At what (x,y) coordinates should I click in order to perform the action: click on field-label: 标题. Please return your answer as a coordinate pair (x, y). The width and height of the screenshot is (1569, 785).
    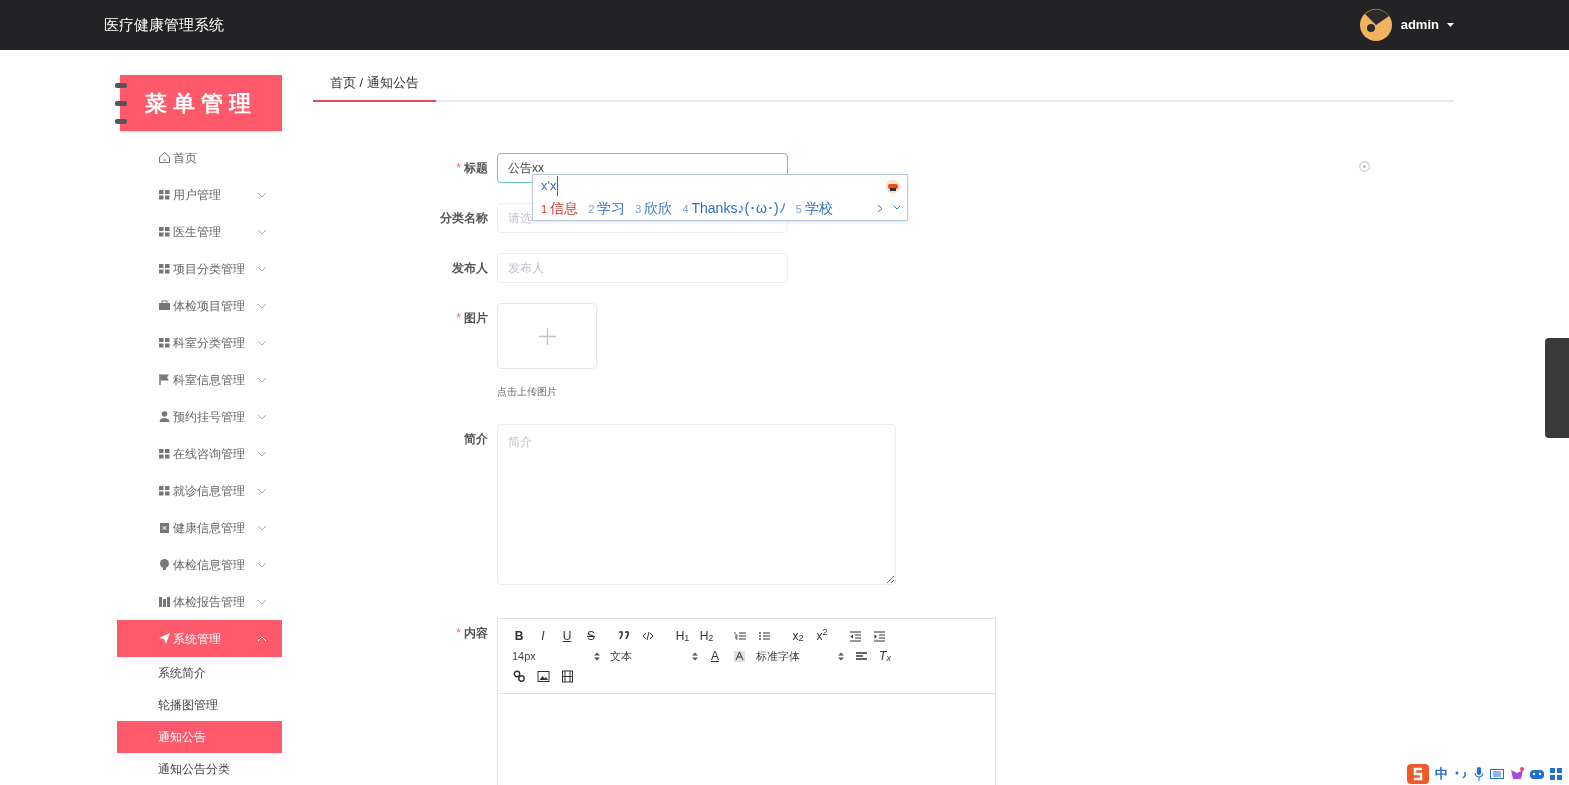
    Looking at the image, I should click on (476, 168).